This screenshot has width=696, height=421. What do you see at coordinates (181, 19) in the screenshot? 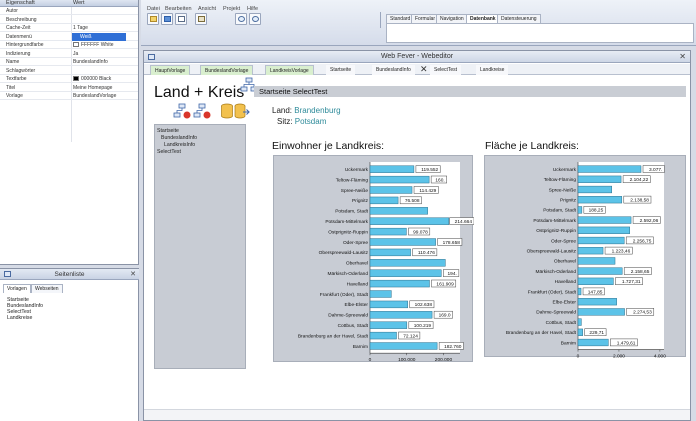
I see `save-button` at bounding box center [181, 19].